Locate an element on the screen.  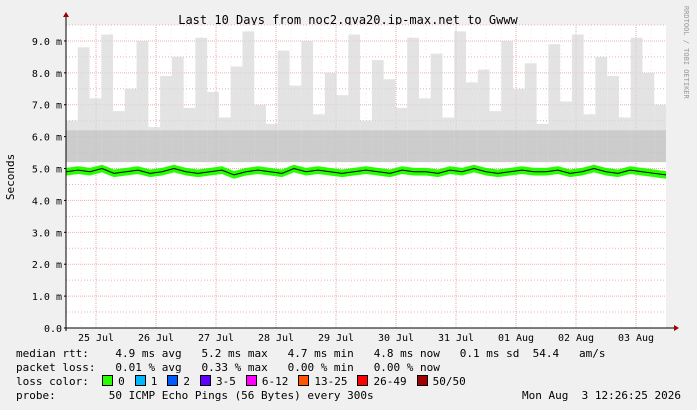
x-tick-label: 28 Jul is located at coordinates (276, 338).